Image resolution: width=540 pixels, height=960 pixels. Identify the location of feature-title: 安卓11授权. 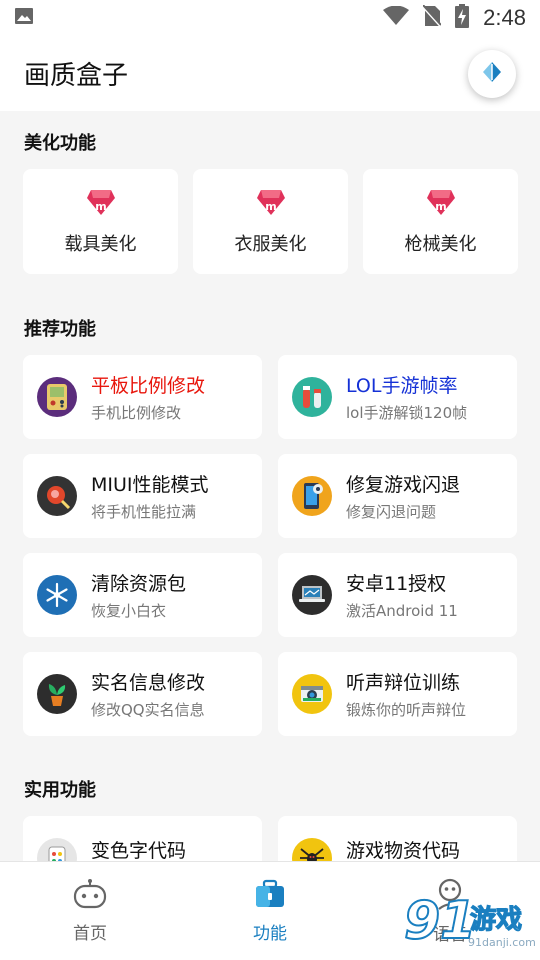
(396, 584).